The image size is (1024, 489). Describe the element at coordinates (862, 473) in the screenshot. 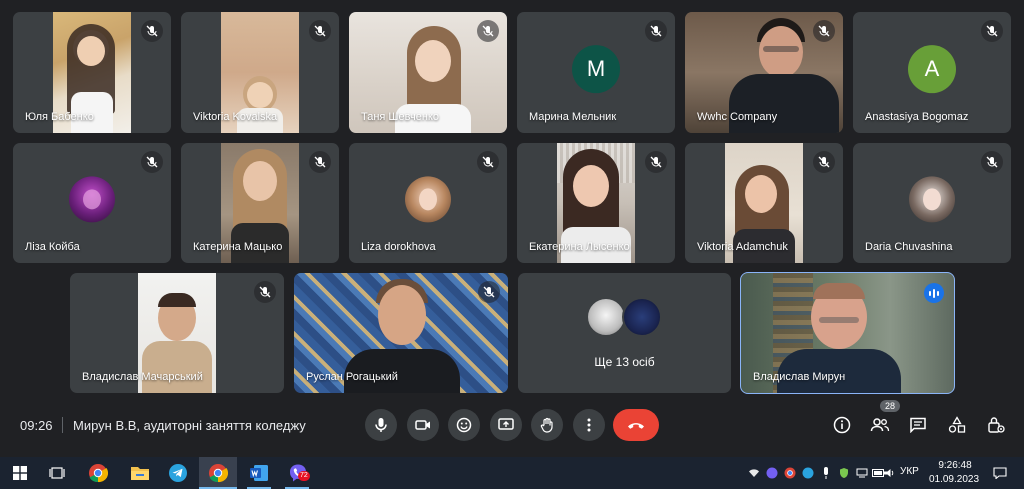

I see `network-tray-icon` at that location.